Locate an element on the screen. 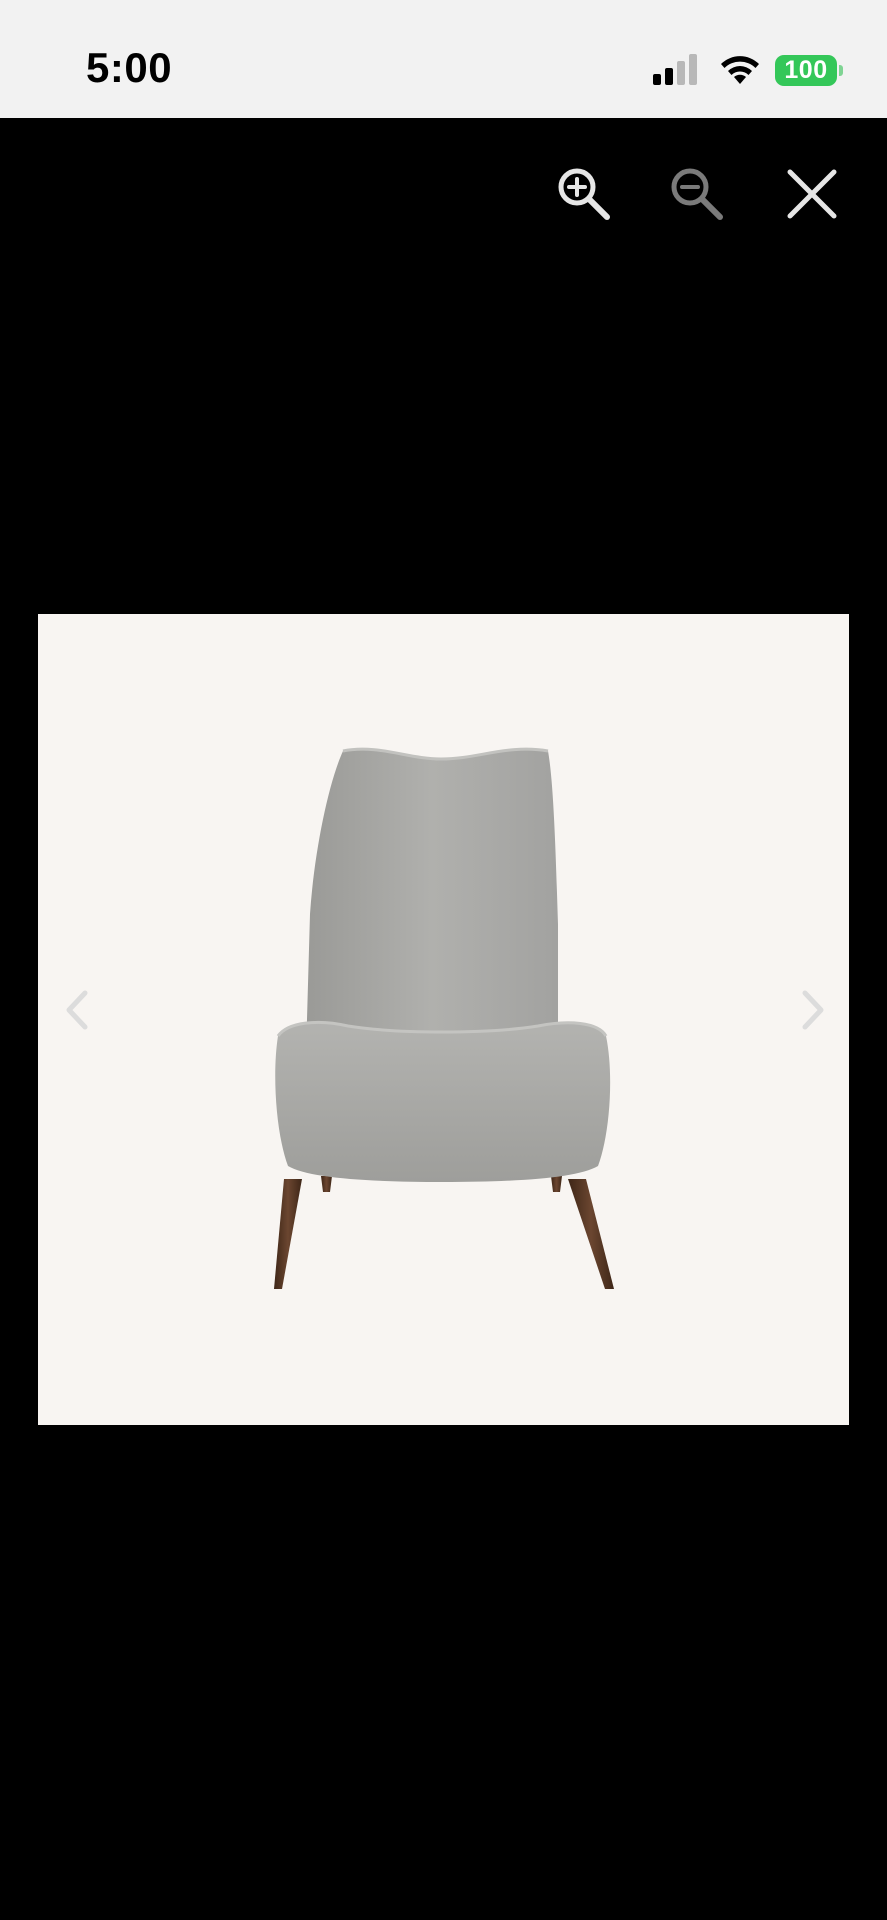 This screenshot has width=887, height=1920. status-icons: 100 is located at coordinates (748, 70).